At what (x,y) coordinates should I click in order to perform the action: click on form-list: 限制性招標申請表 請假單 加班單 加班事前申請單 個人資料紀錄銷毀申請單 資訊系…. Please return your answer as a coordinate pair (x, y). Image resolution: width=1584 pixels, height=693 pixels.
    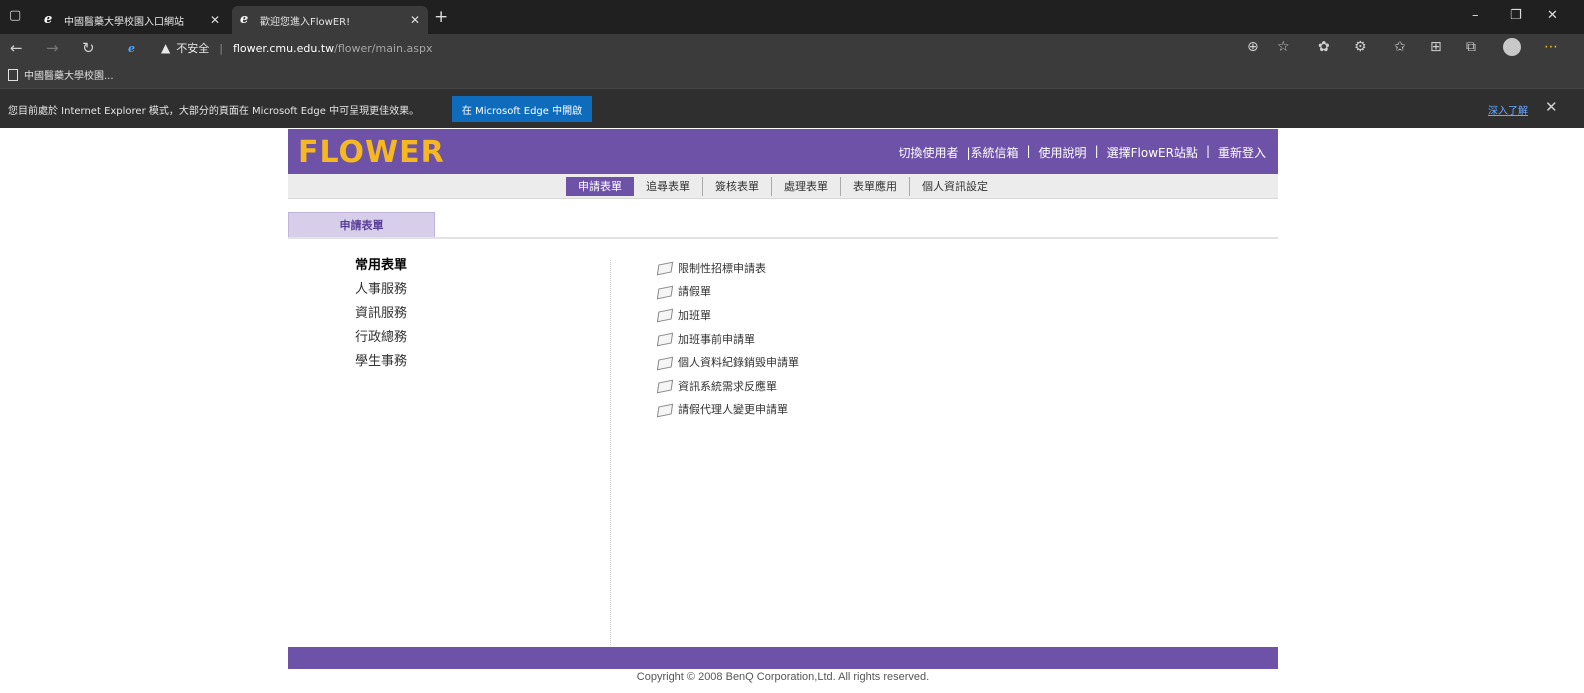
    Looking at the image, I should click on (727, 340).